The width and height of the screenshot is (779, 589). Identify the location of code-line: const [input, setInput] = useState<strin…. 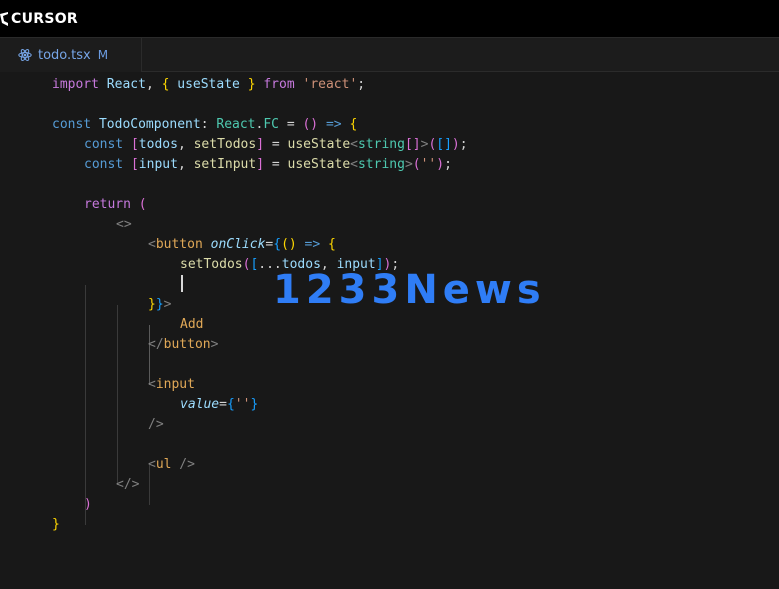
(268, 164).